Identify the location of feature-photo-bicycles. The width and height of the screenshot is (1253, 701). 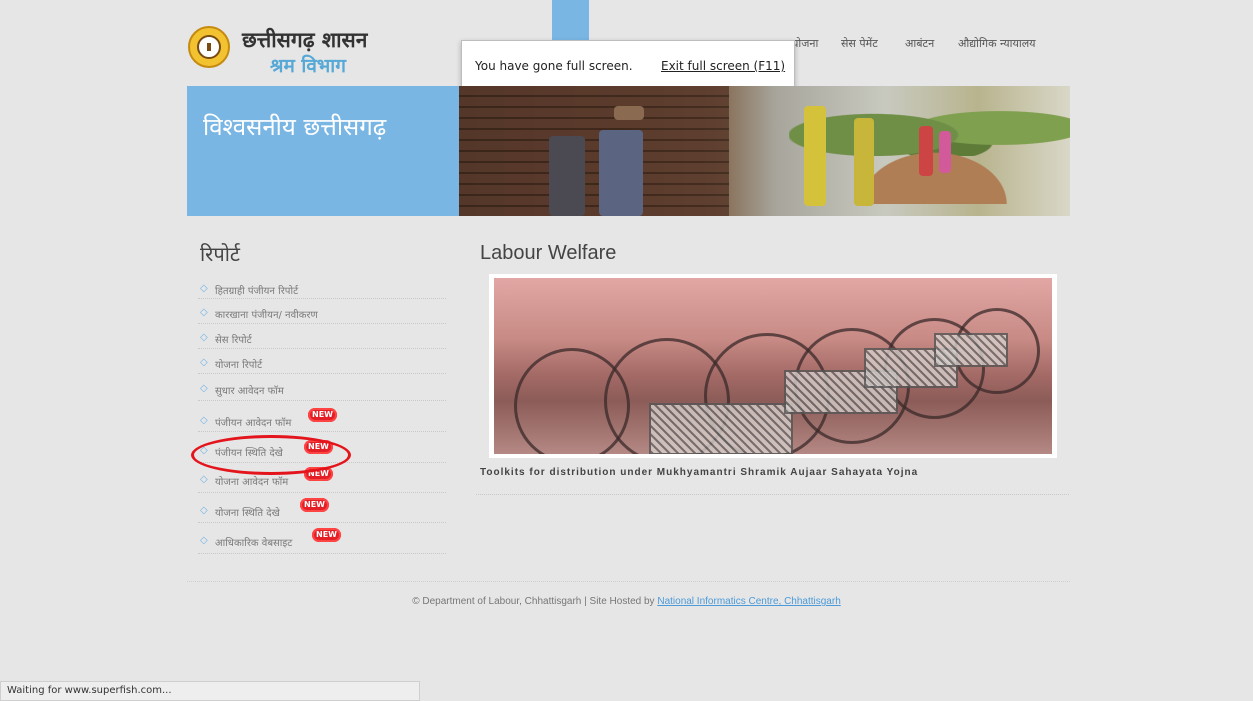
(773, 366).